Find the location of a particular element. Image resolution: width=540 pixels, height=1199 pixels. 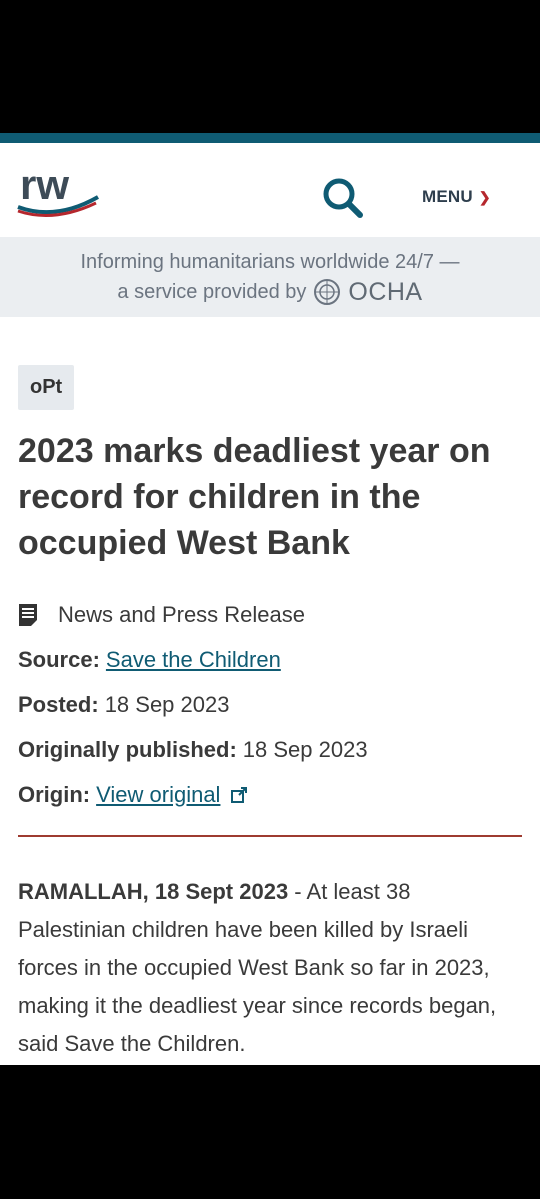

published-date: 18 Sep 2023 is located at coordinates (305, 749).